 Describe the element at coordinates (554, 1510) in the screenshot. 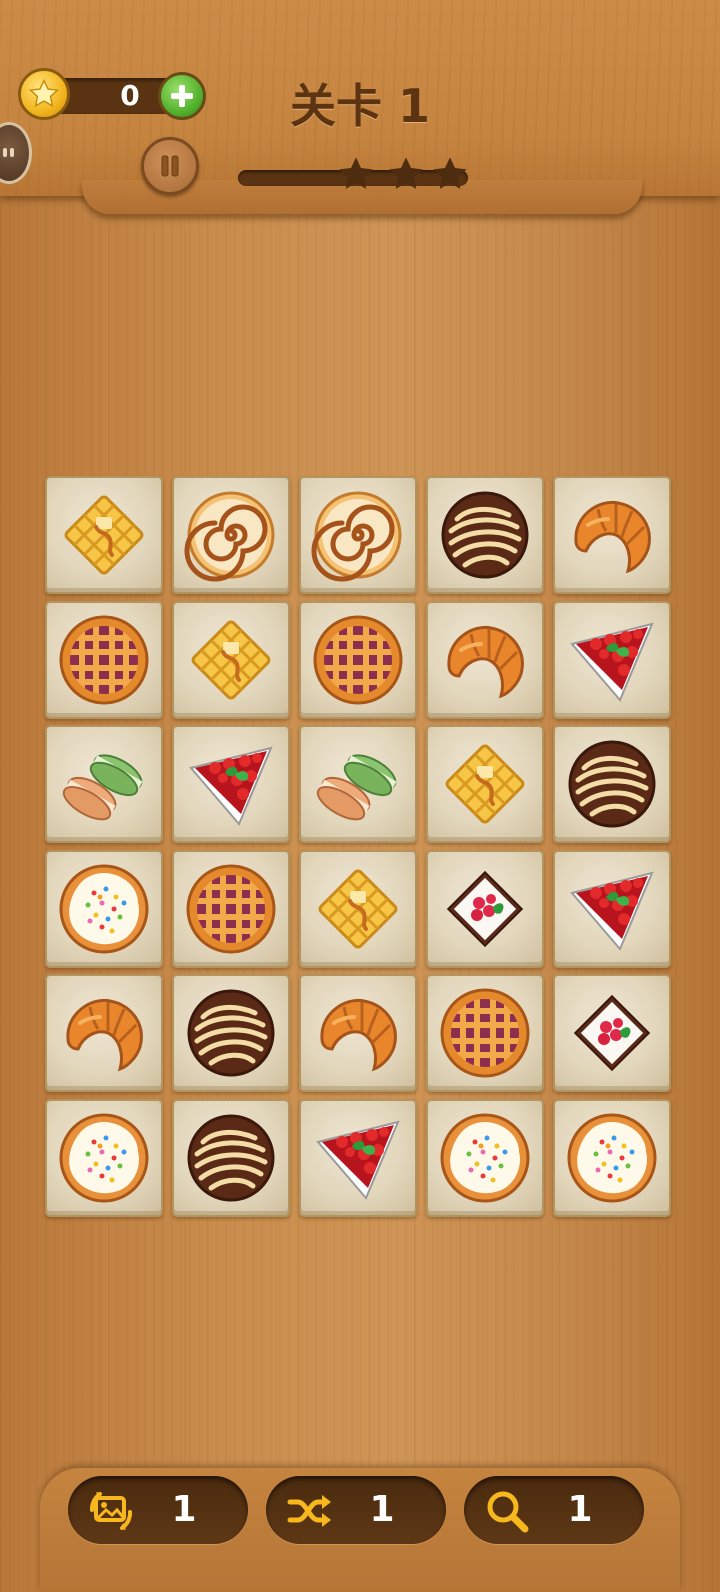

I see `hint-tool-button: 1` at that location.